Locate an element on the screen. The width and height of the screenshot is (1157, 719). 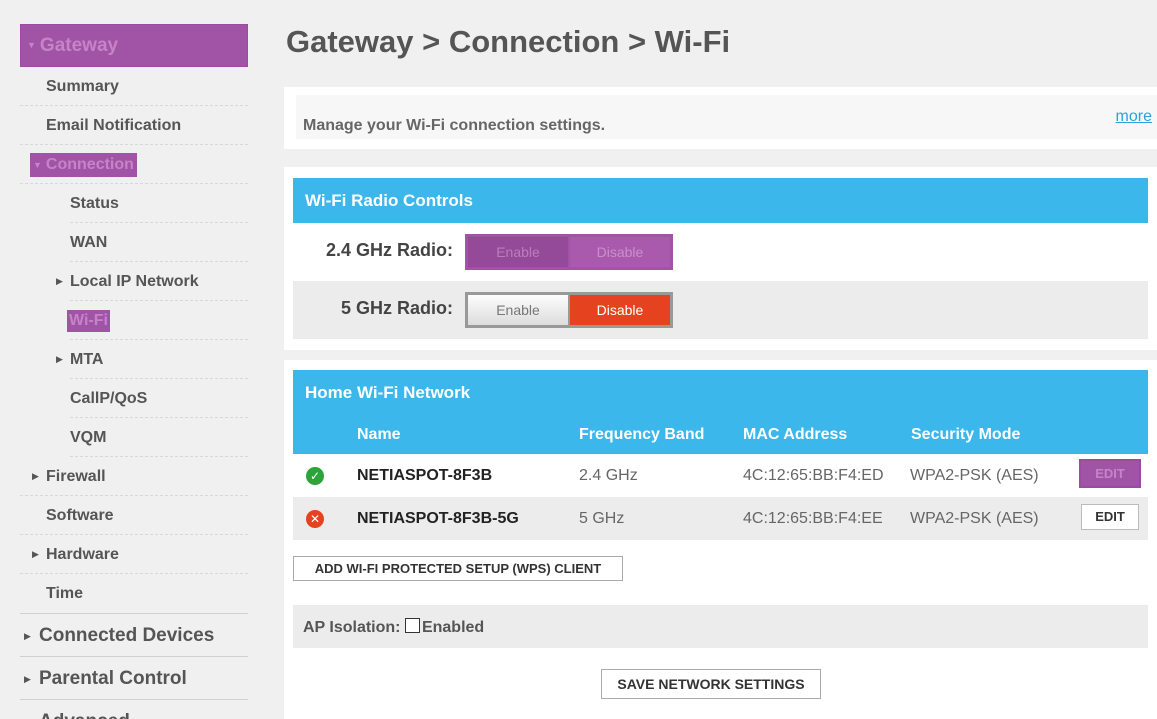
check-circle-icon: ✓ is located at coordinates (315, 476).